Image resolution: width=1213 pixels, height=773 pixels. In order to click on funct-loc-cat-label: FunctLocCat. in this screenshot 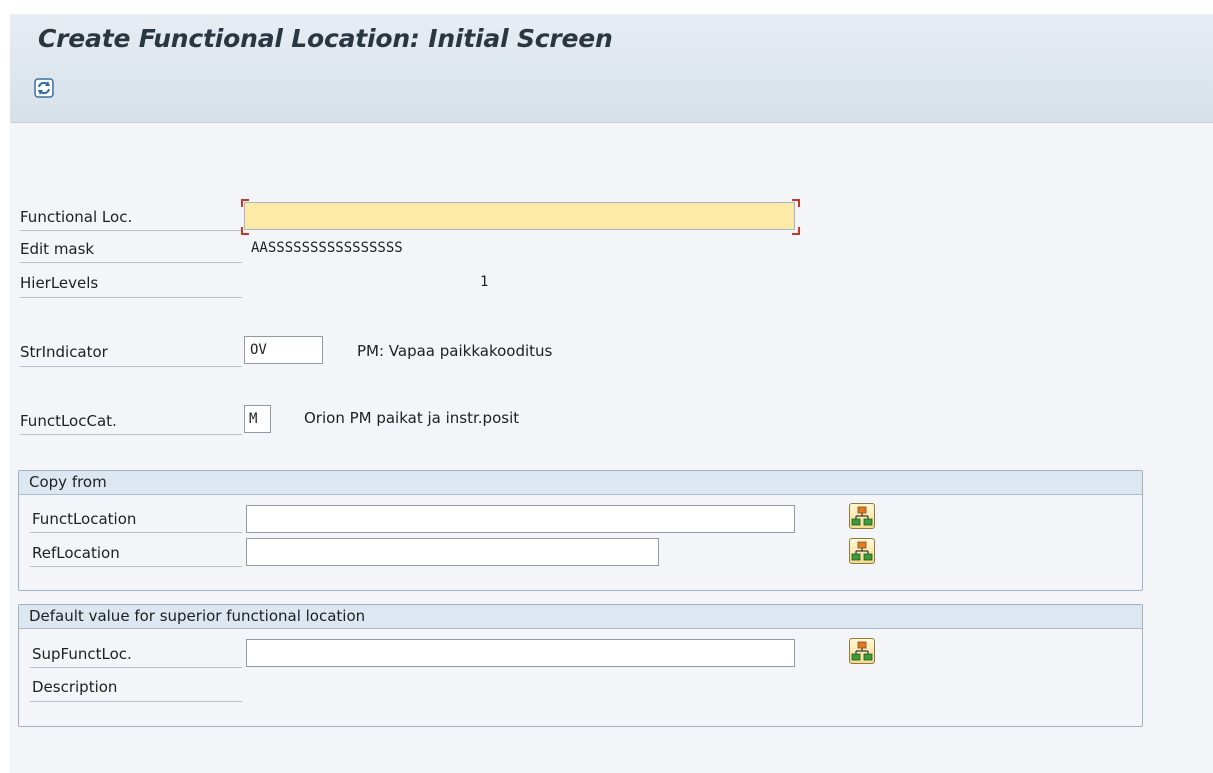, I will do `click(68, 421)`.